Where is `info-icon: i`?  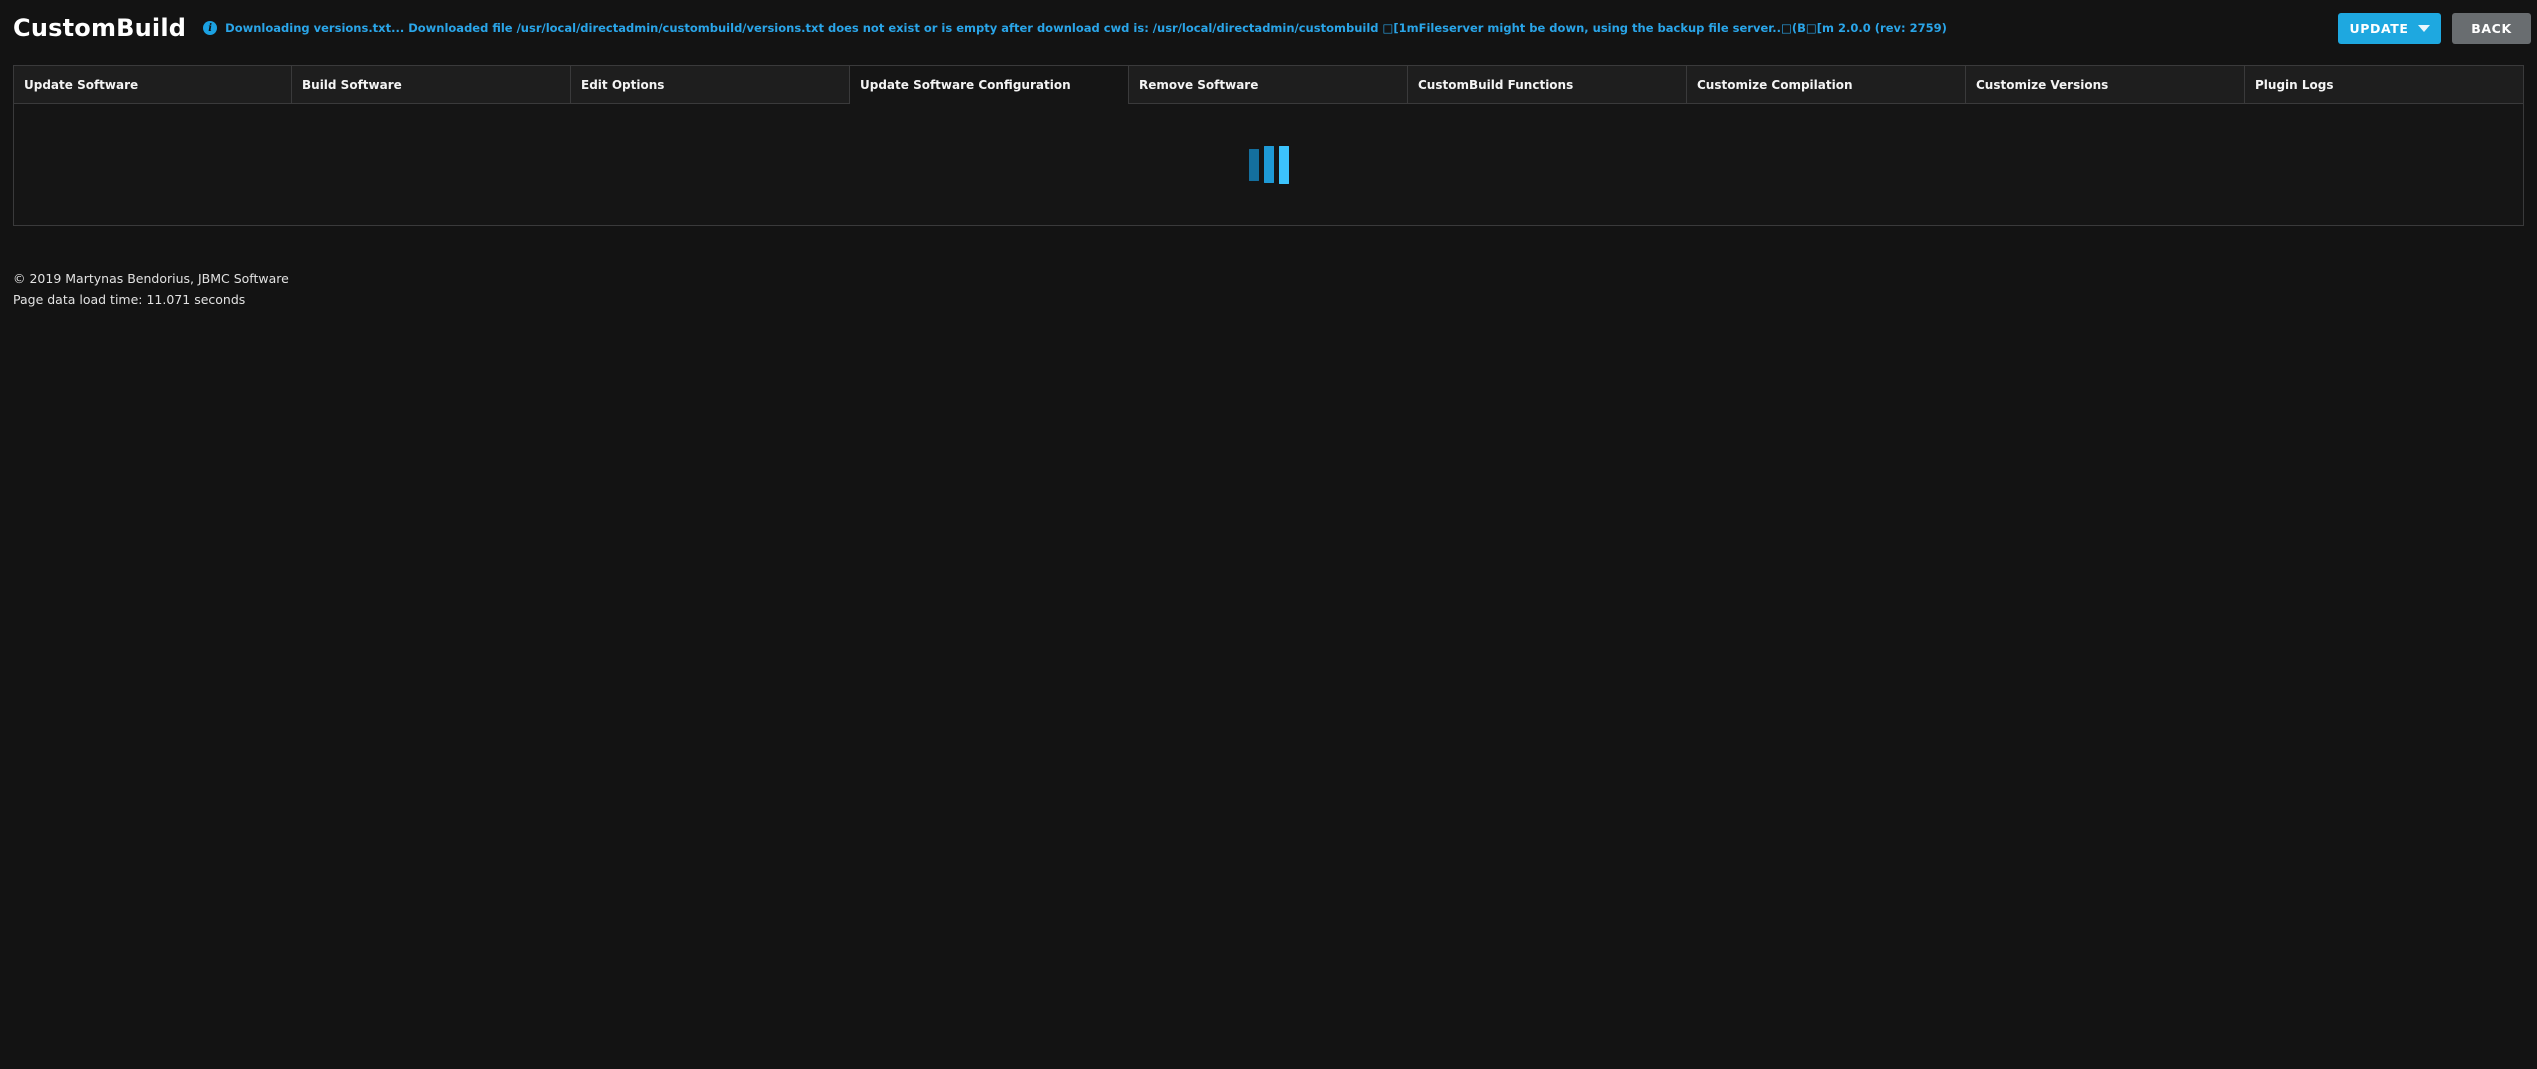 info-icon: i is located at coordinates (210, 28).